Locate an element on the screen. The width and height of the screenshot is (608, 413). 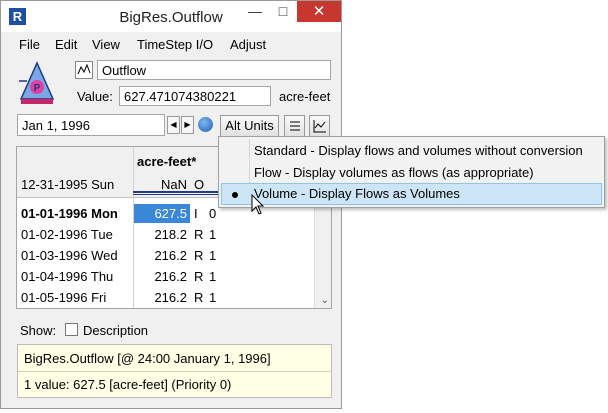
menu-bar: File Edit View TimeStep I/O Adjust is located at coordinates (171, 44).